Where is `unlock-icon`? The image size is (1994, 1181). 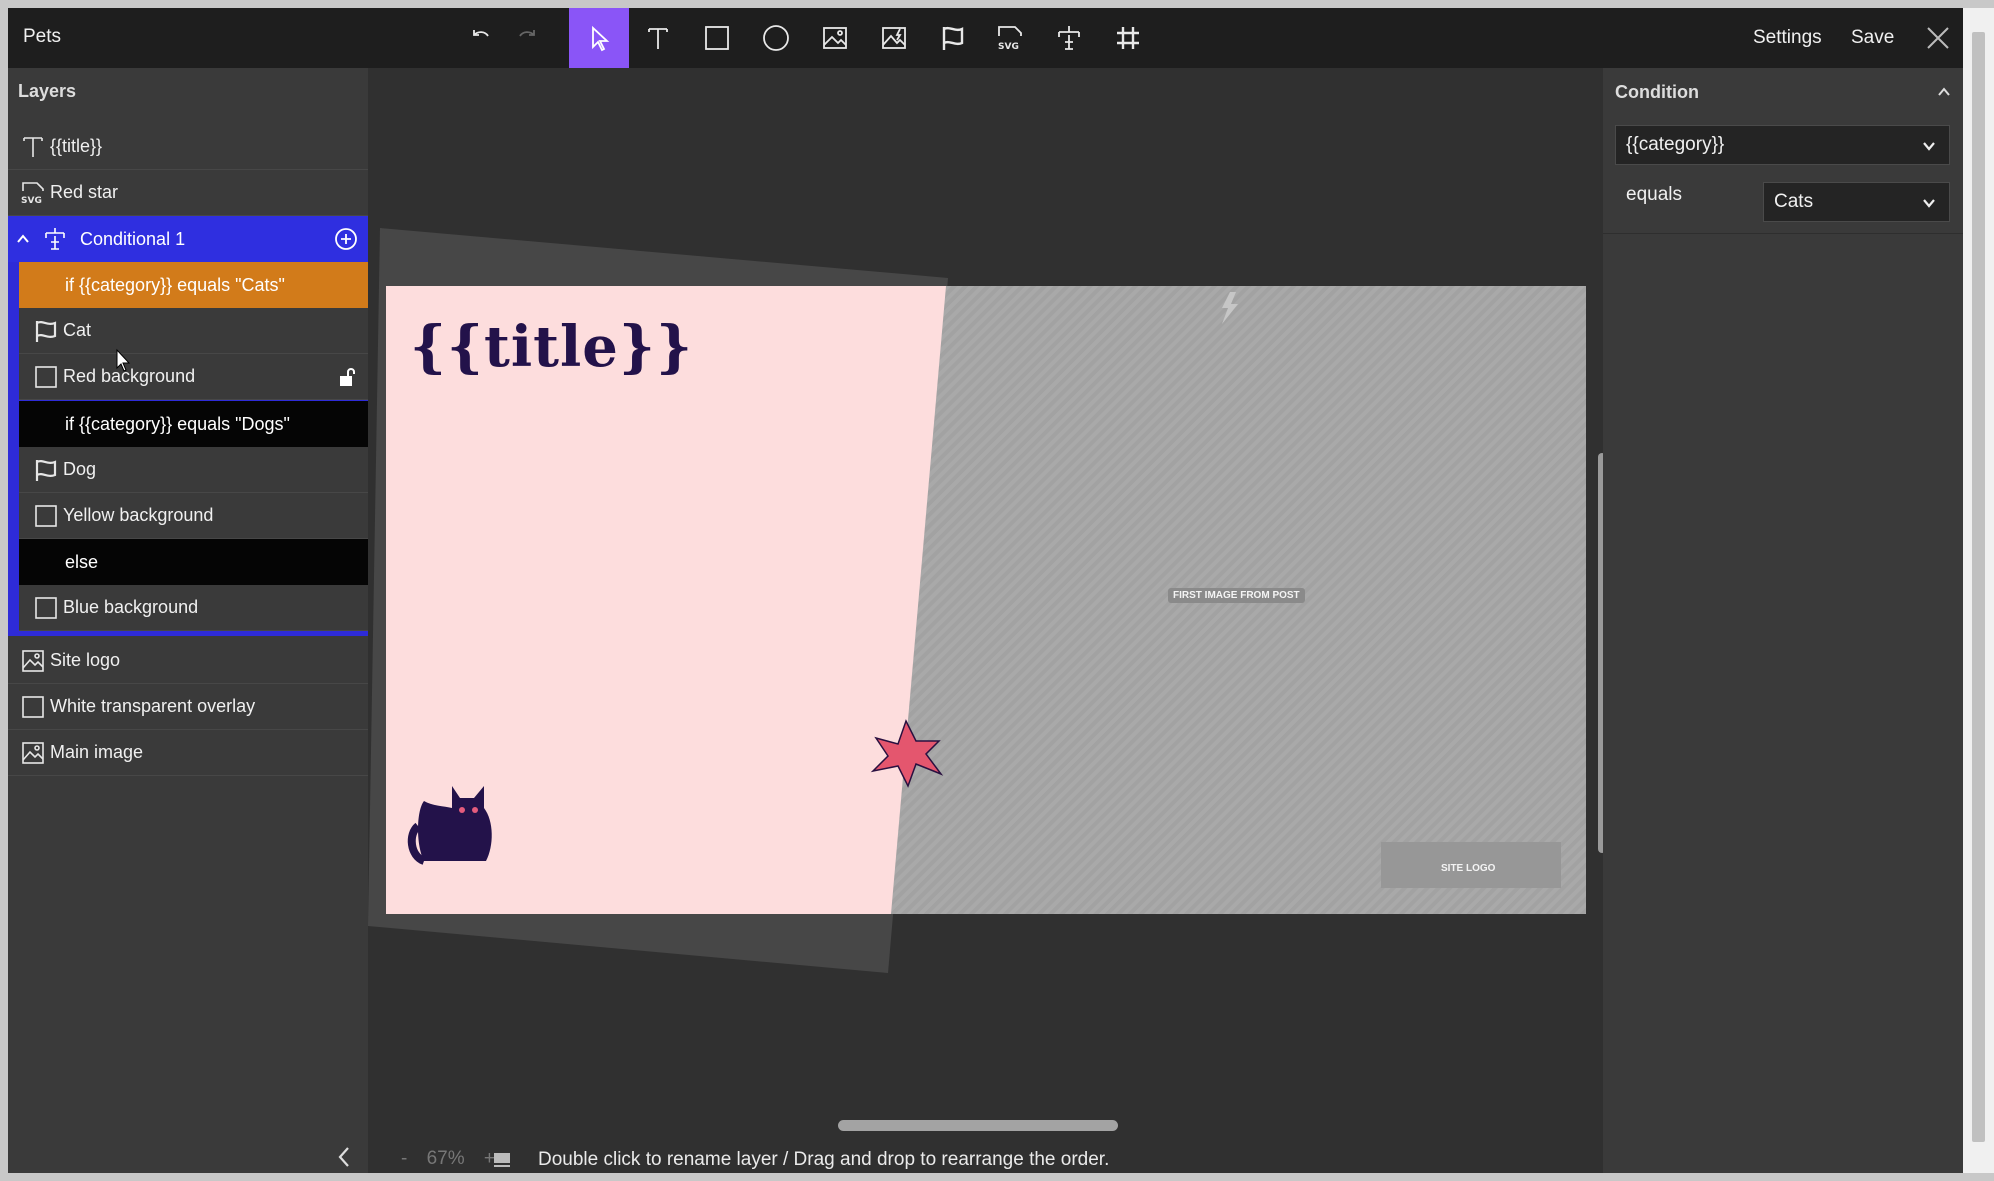 unlock-icon is located at coordinates (347, 377).